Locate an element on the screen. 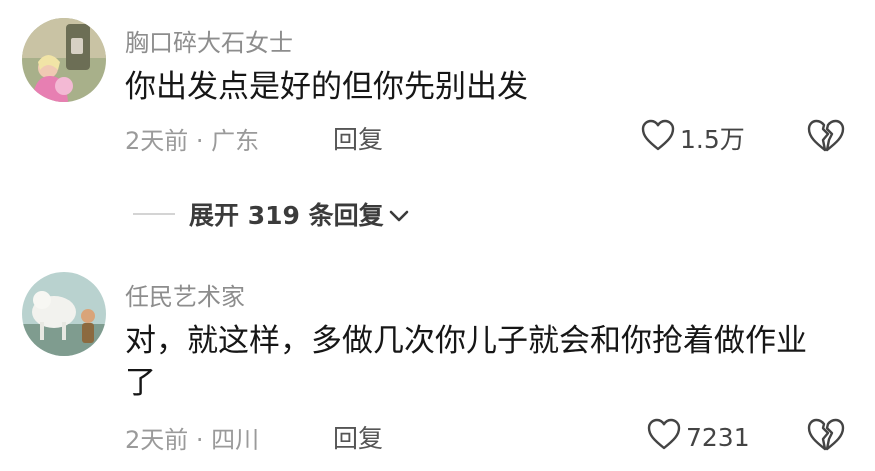 Image resolution: width=875 pixels, height=471 pixels. expand-replies-label: 展开 319 条回复 is located at coordinates (286, 215).